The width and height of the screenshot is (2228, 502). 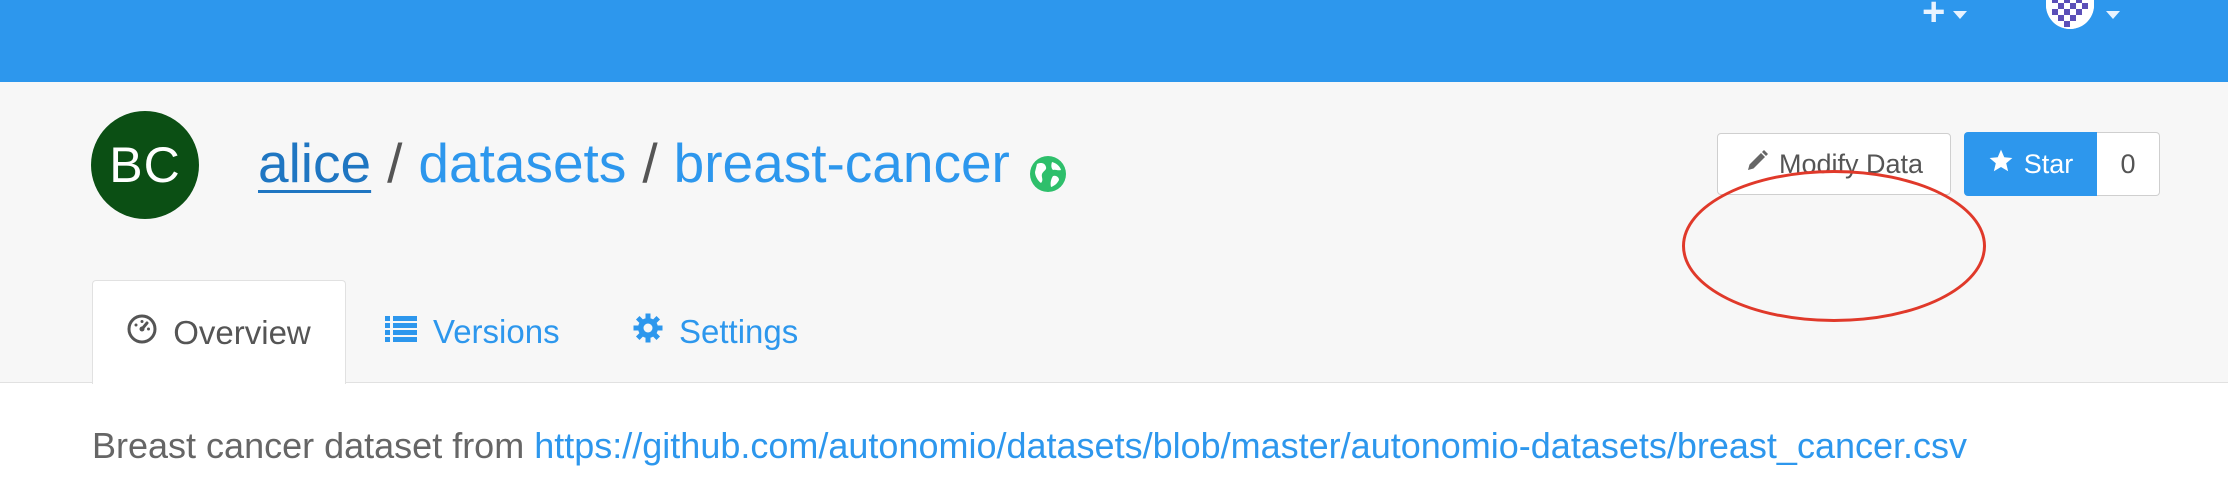 What do you see at coordinates (1934, 17) in the screenshot?
I see `plus-icon: +` at bounding box center [1934, 17].